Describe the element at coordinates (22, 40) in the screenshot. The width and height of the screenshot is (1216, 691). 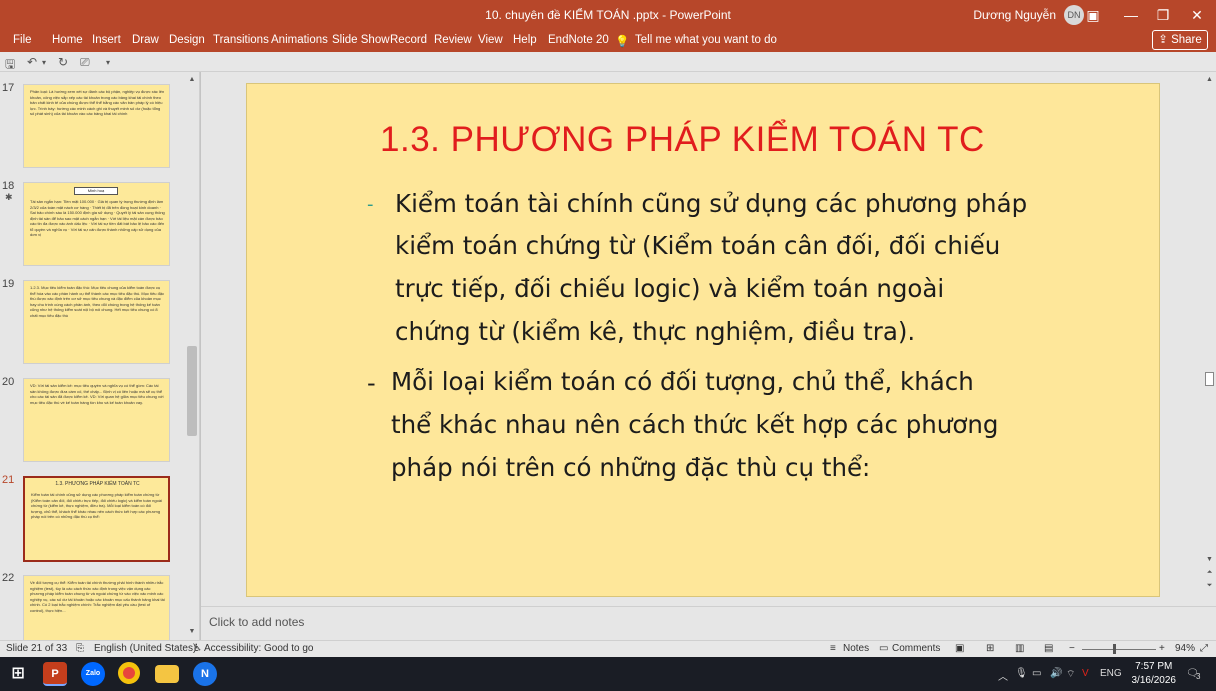
I see `tab-file: File` at that location.